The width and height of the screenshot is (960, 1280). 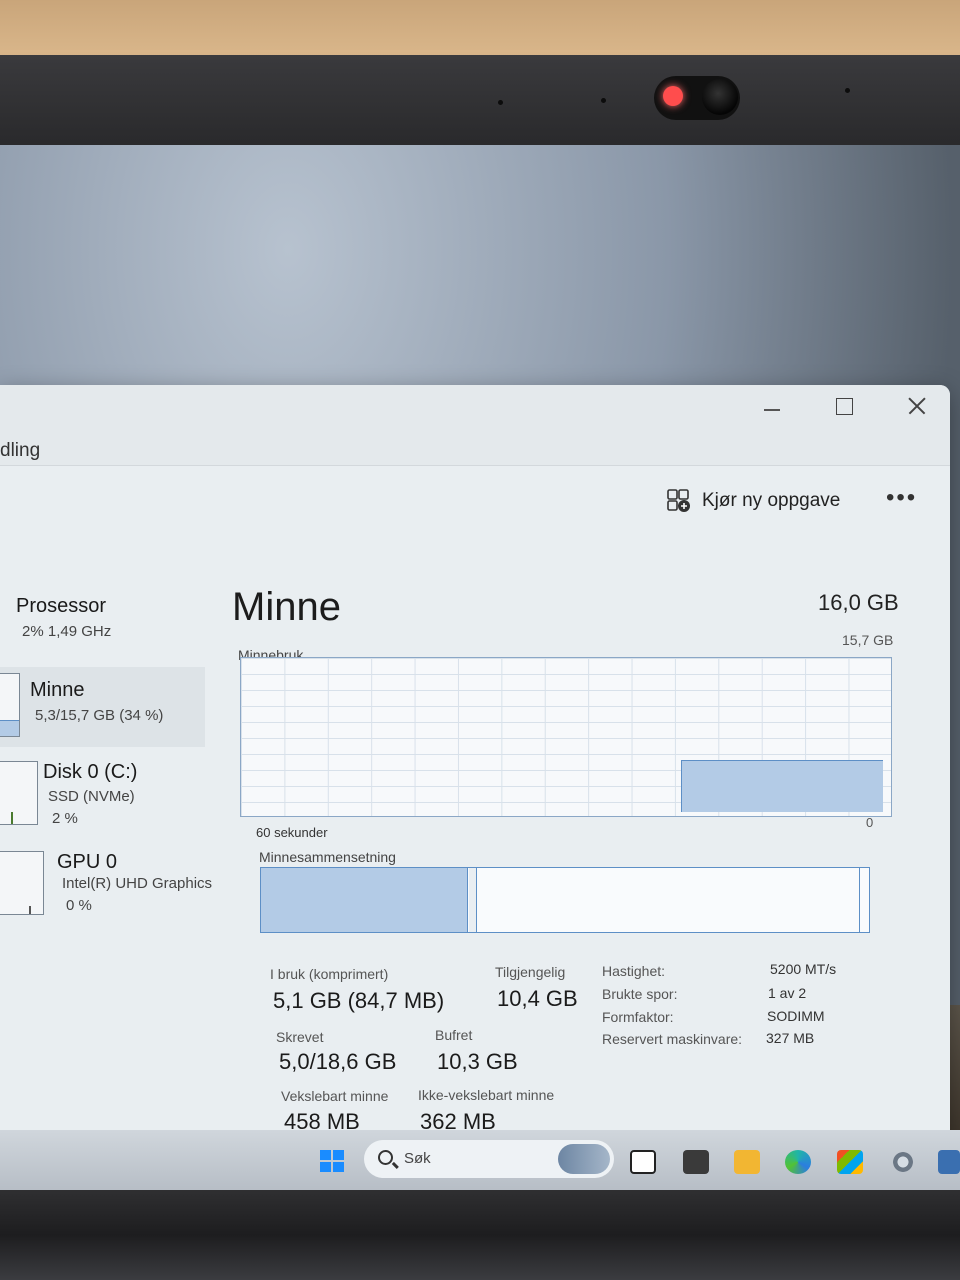 I want to click on taskbar: Søk, so click(x=480, y=1160).